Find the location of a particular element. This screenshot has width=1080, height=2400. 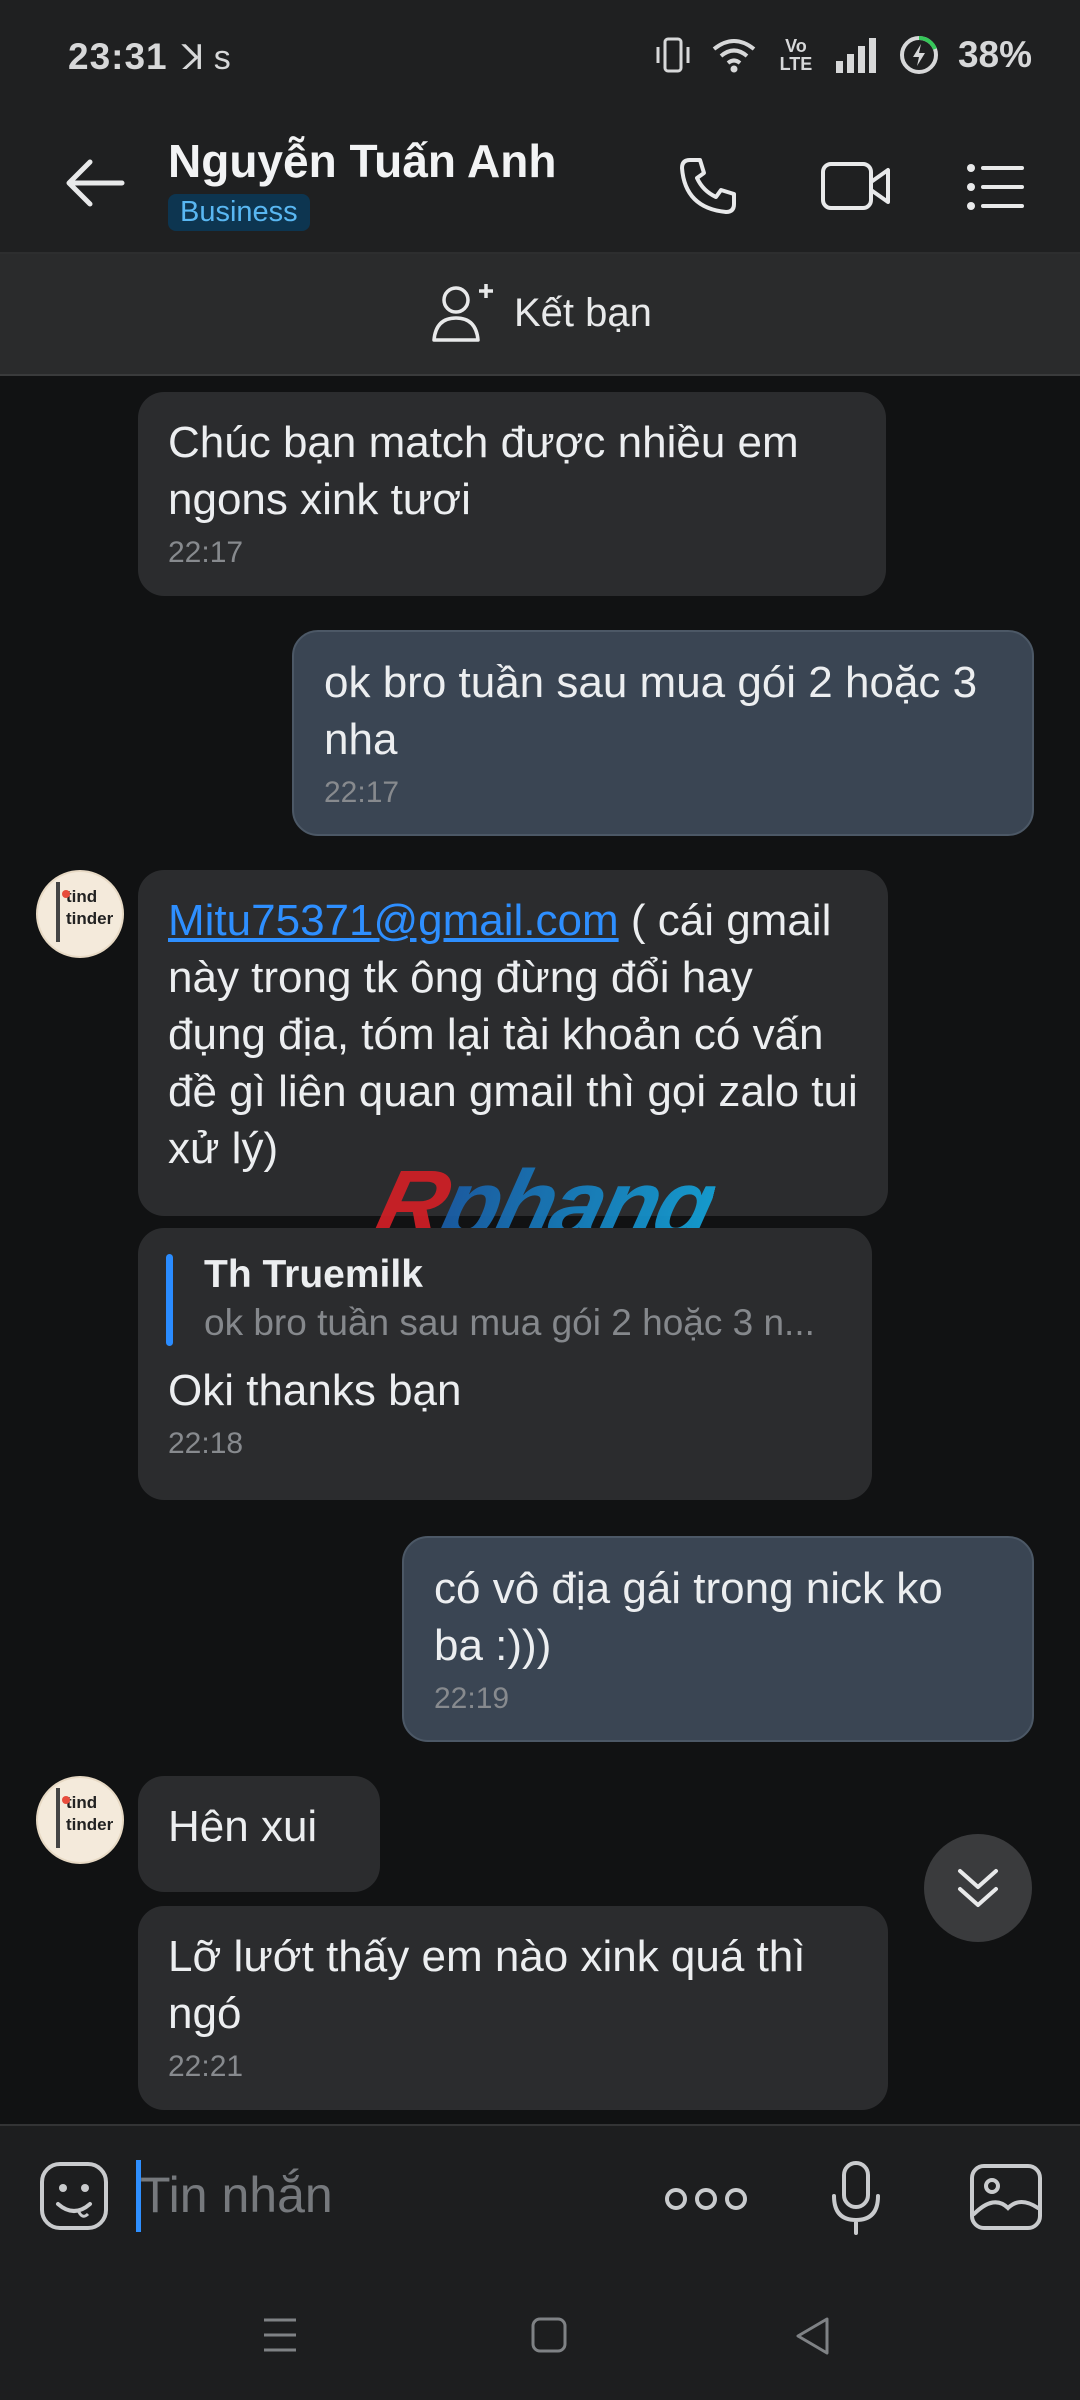

call-button is located at coordinates (708, 186).